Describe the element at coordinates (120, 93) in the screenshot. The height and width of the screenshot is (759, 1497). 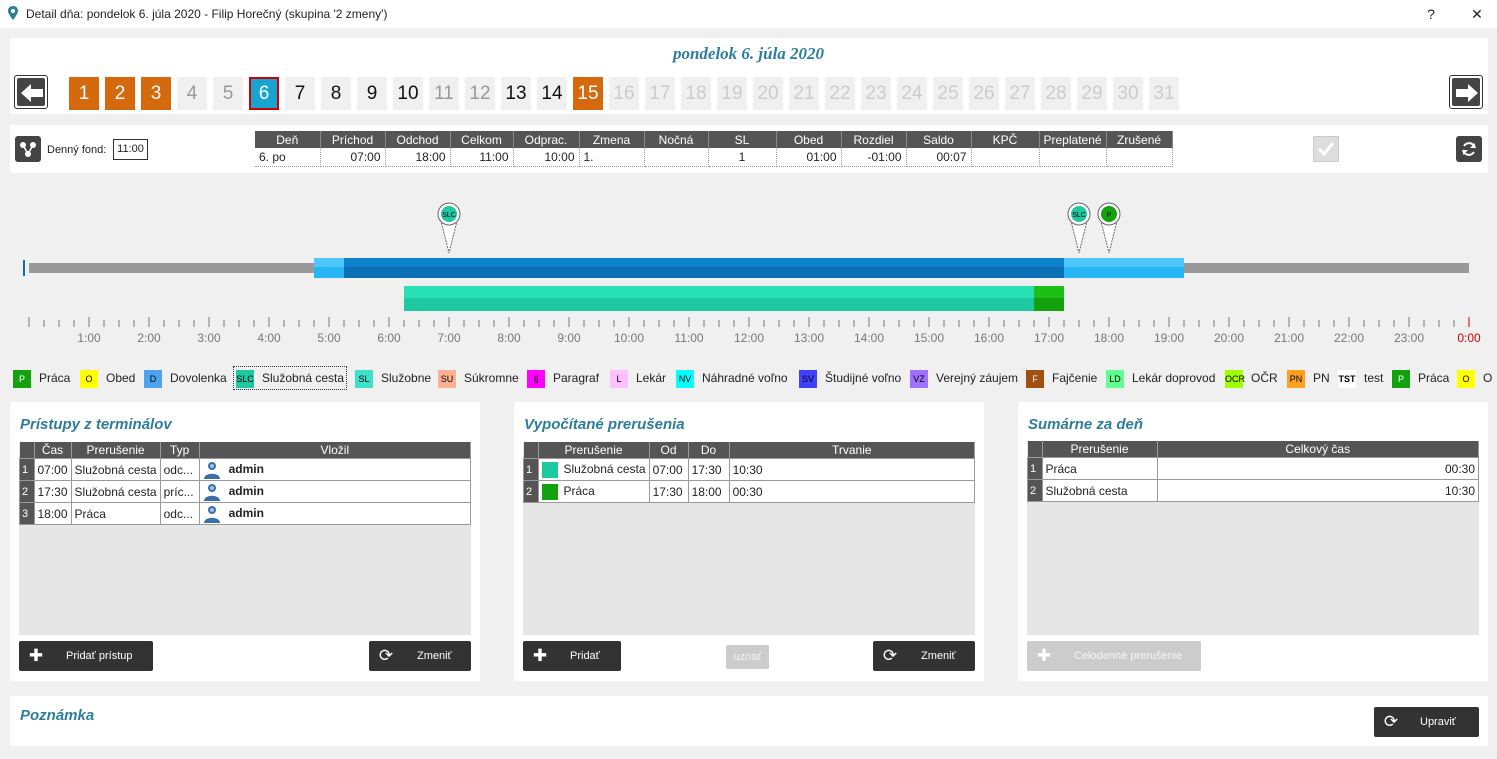
I see `day-button: 2` at that location.